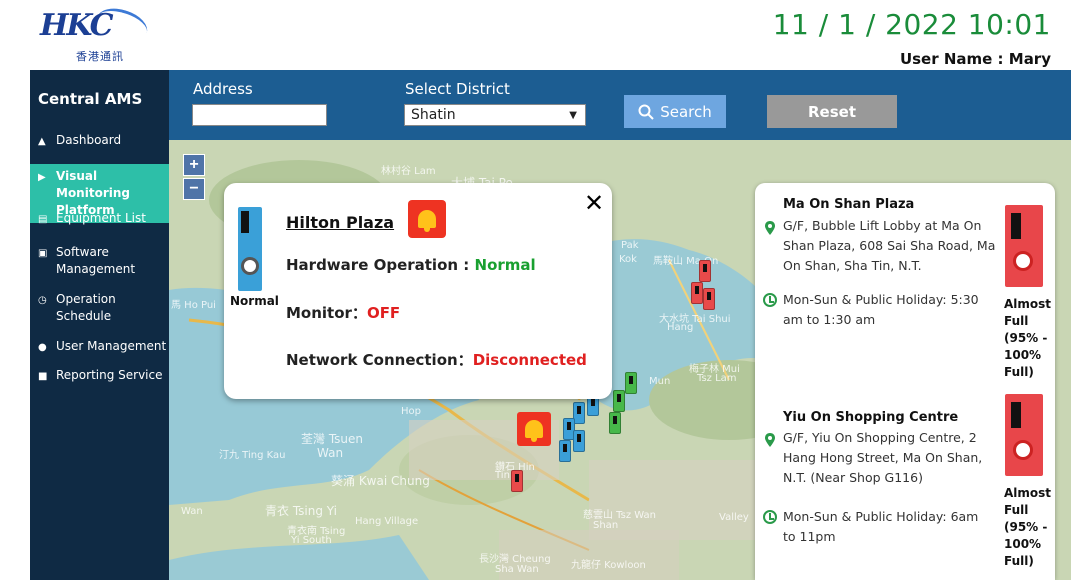 This screenshot has width=1071, height=580. Describe the element at coordinates (76, 25) in the screenshot. I see `logo-mark: HKC` at that location.